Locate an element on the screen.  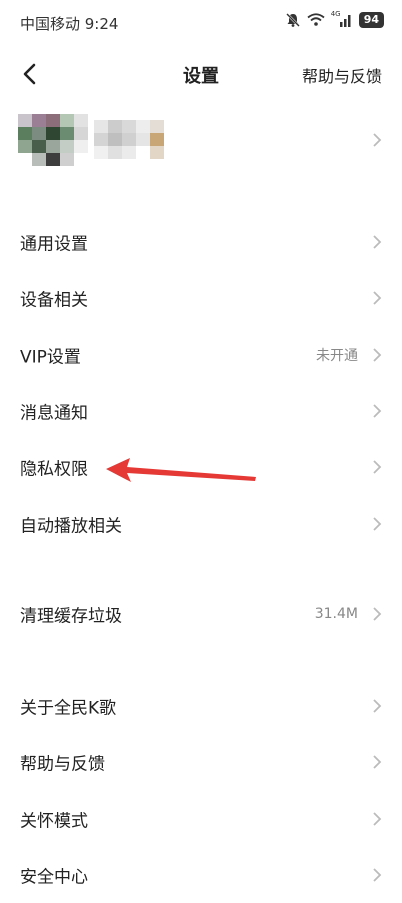
mute-bell-icon is located at coordinates (293, 20).